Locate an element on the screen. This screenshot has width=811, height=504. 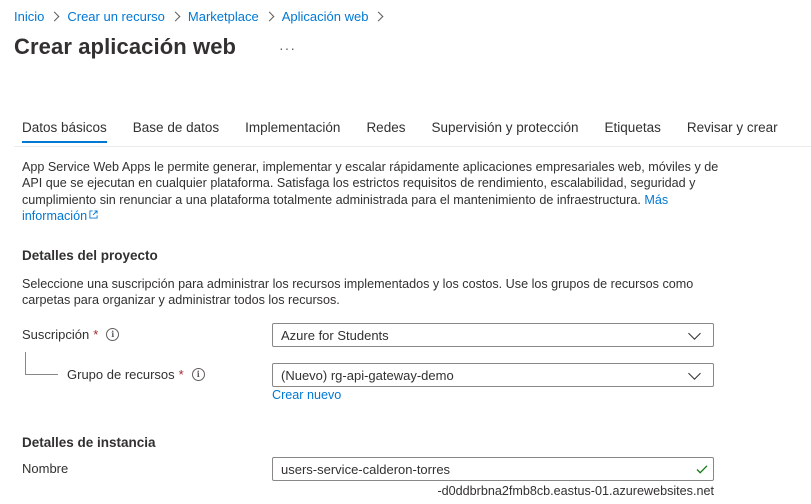
more-options-button: ··· is located at coordinates (287, 48).